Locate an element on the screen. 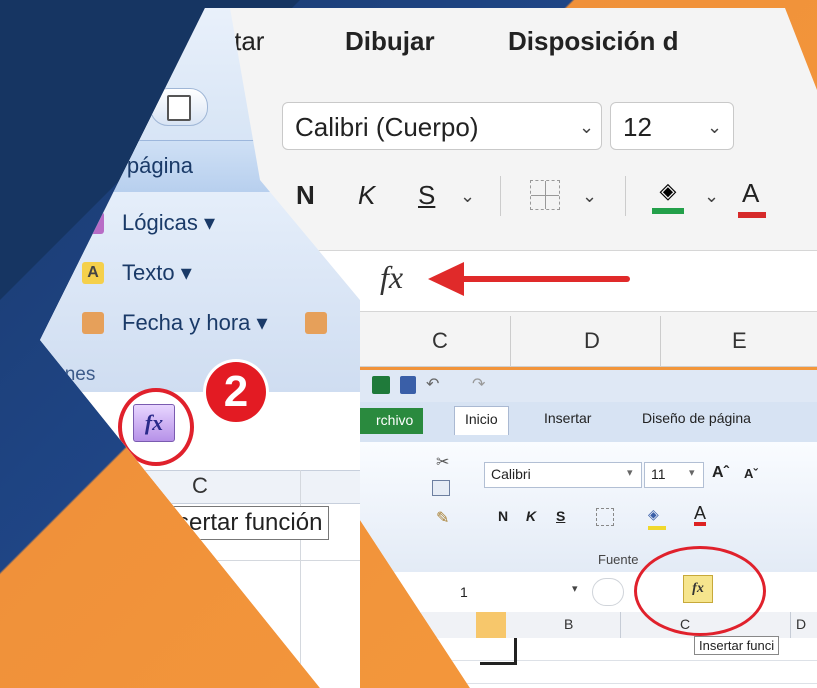 The width and height of the screenshot is (817, 688). right-column-header: C D E is located at coordinates (578, 341).